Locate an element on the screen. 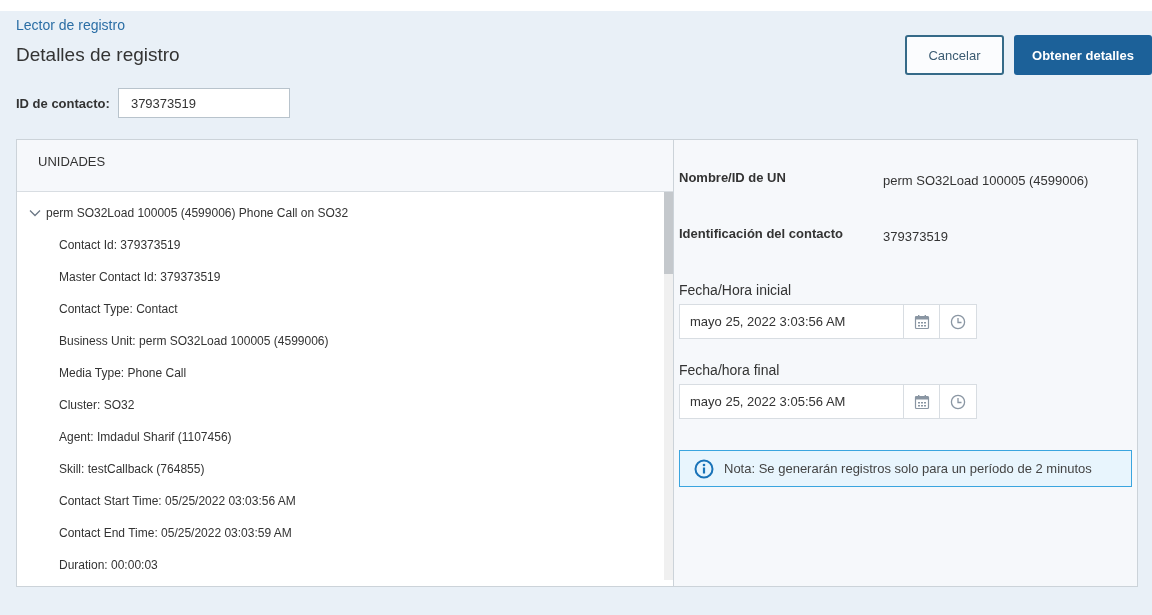 This screenshot has width=1152, height=615. detail-label: Nombre/ID de UN is located at coordinates (733, 178).